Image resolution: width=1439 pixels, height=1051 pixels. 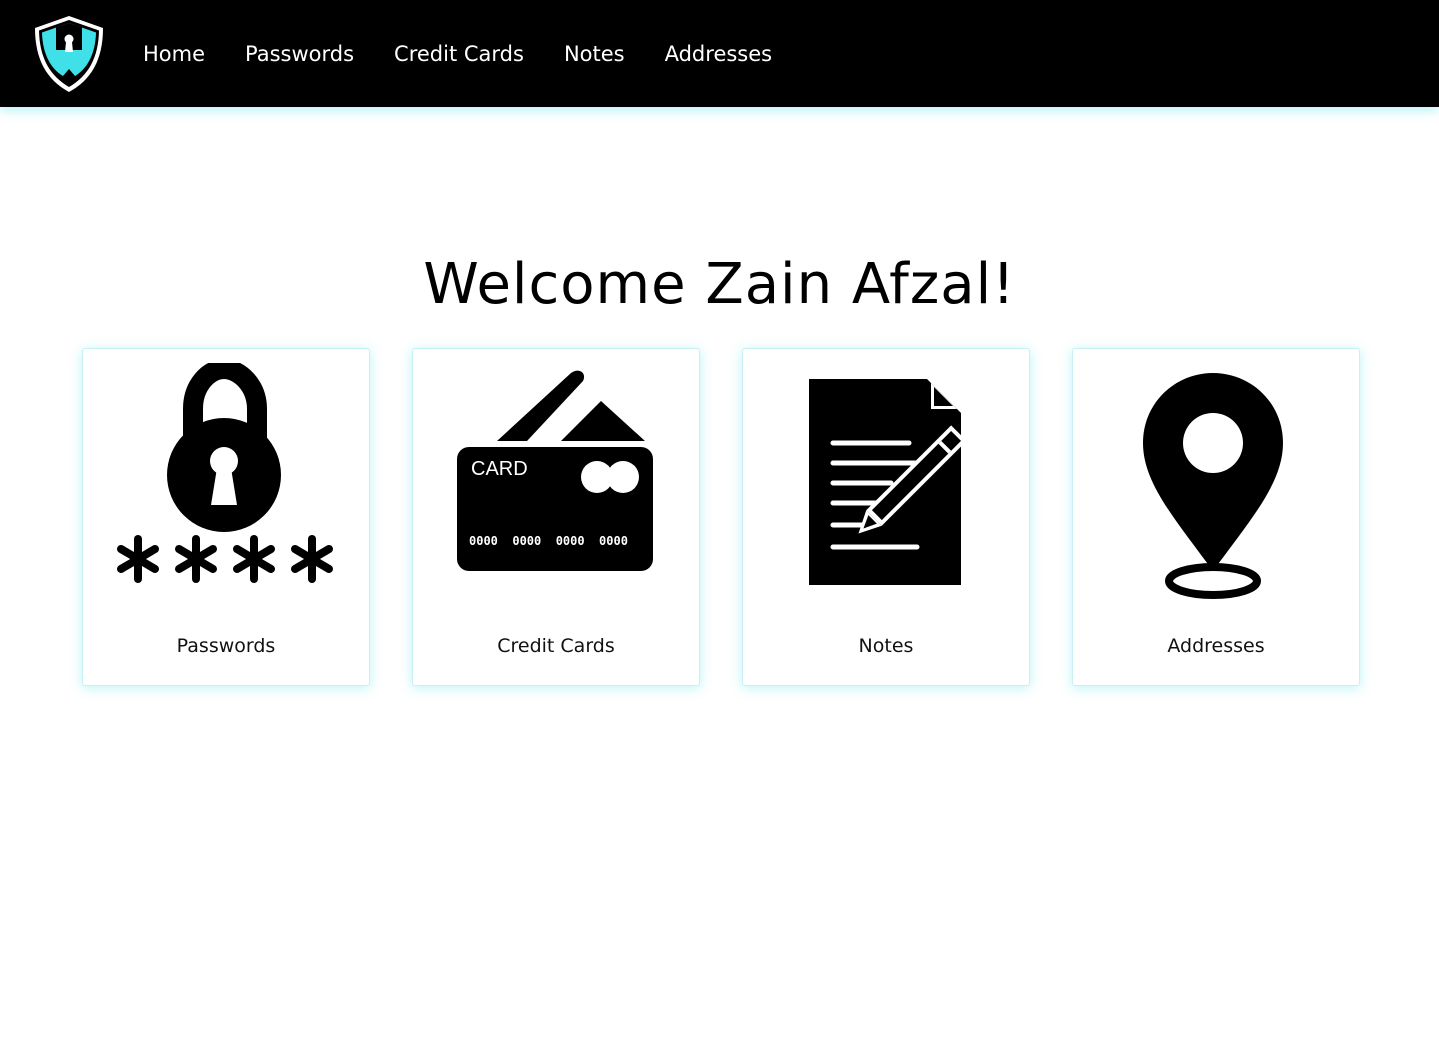 I want to click on nav-passwords-link: Passwords, so click(x=299, y=54).